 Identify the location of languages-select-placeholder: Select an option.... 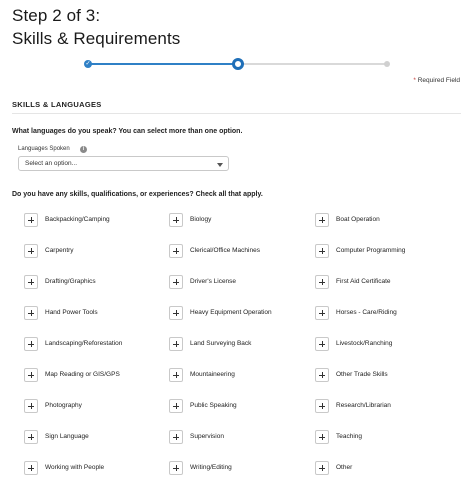
(51, 163).